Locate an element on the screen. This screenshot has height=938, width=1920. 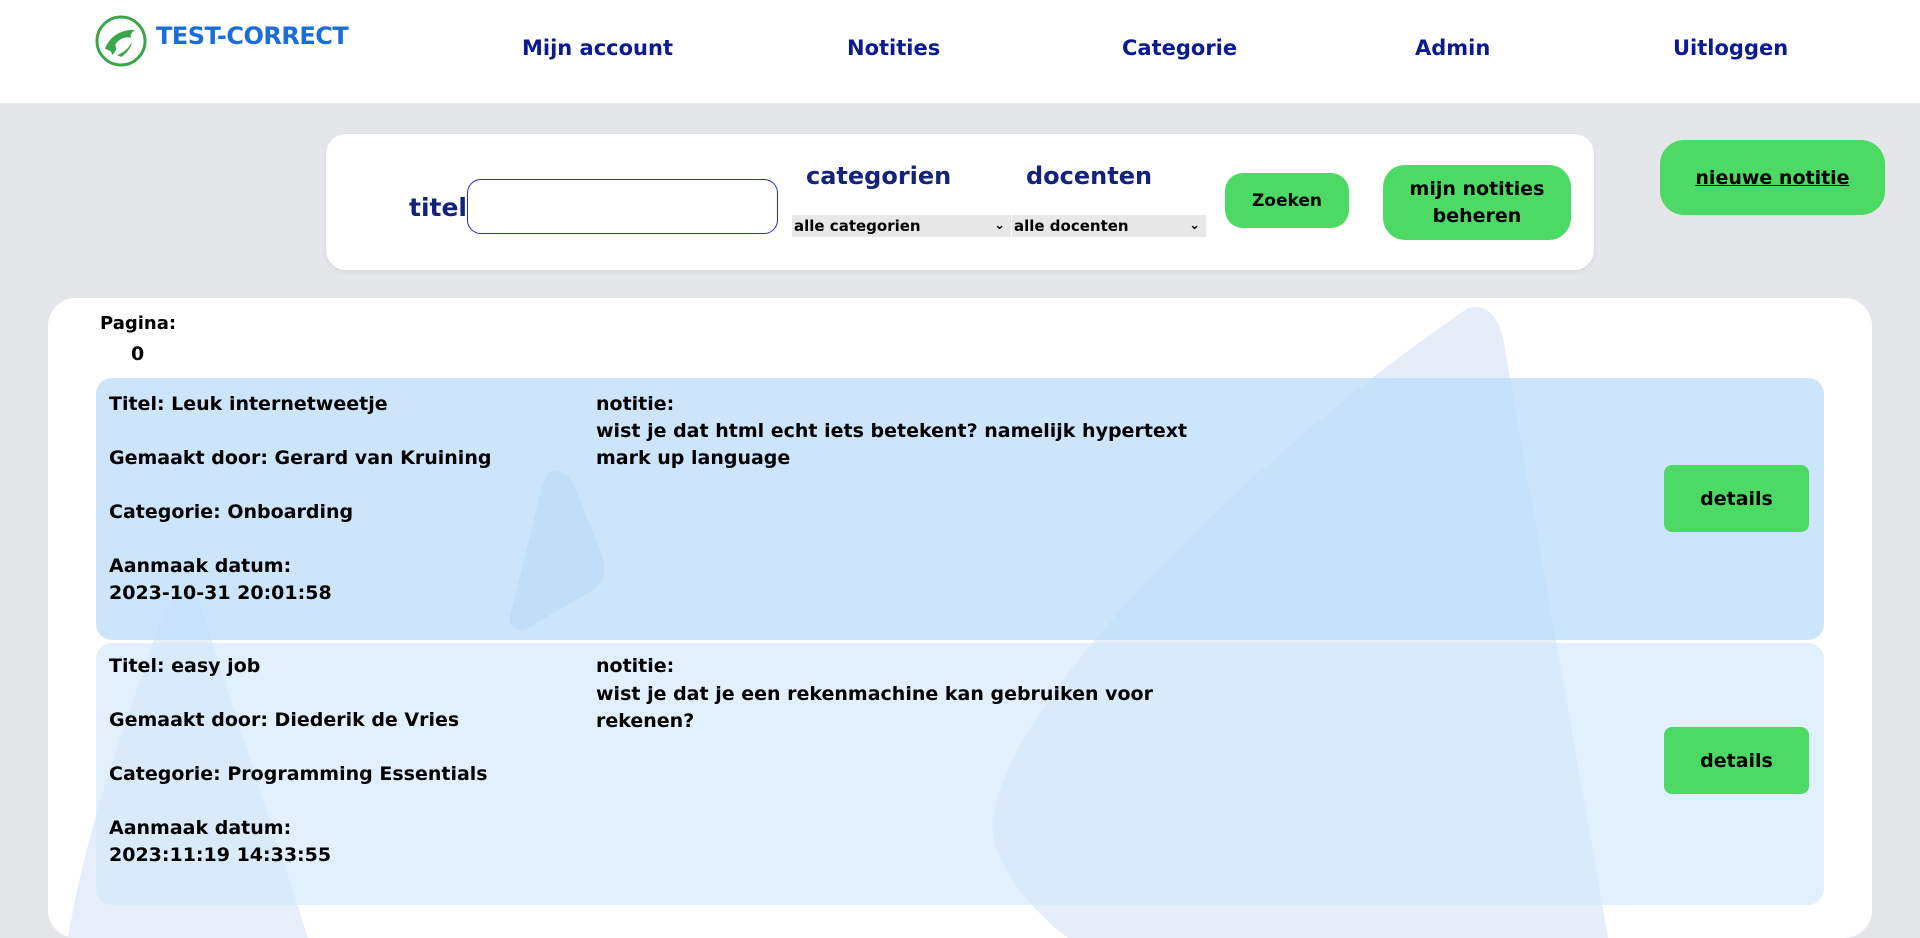
docenten-selected-value: alle docenten is located at coordinates (1071, 226).